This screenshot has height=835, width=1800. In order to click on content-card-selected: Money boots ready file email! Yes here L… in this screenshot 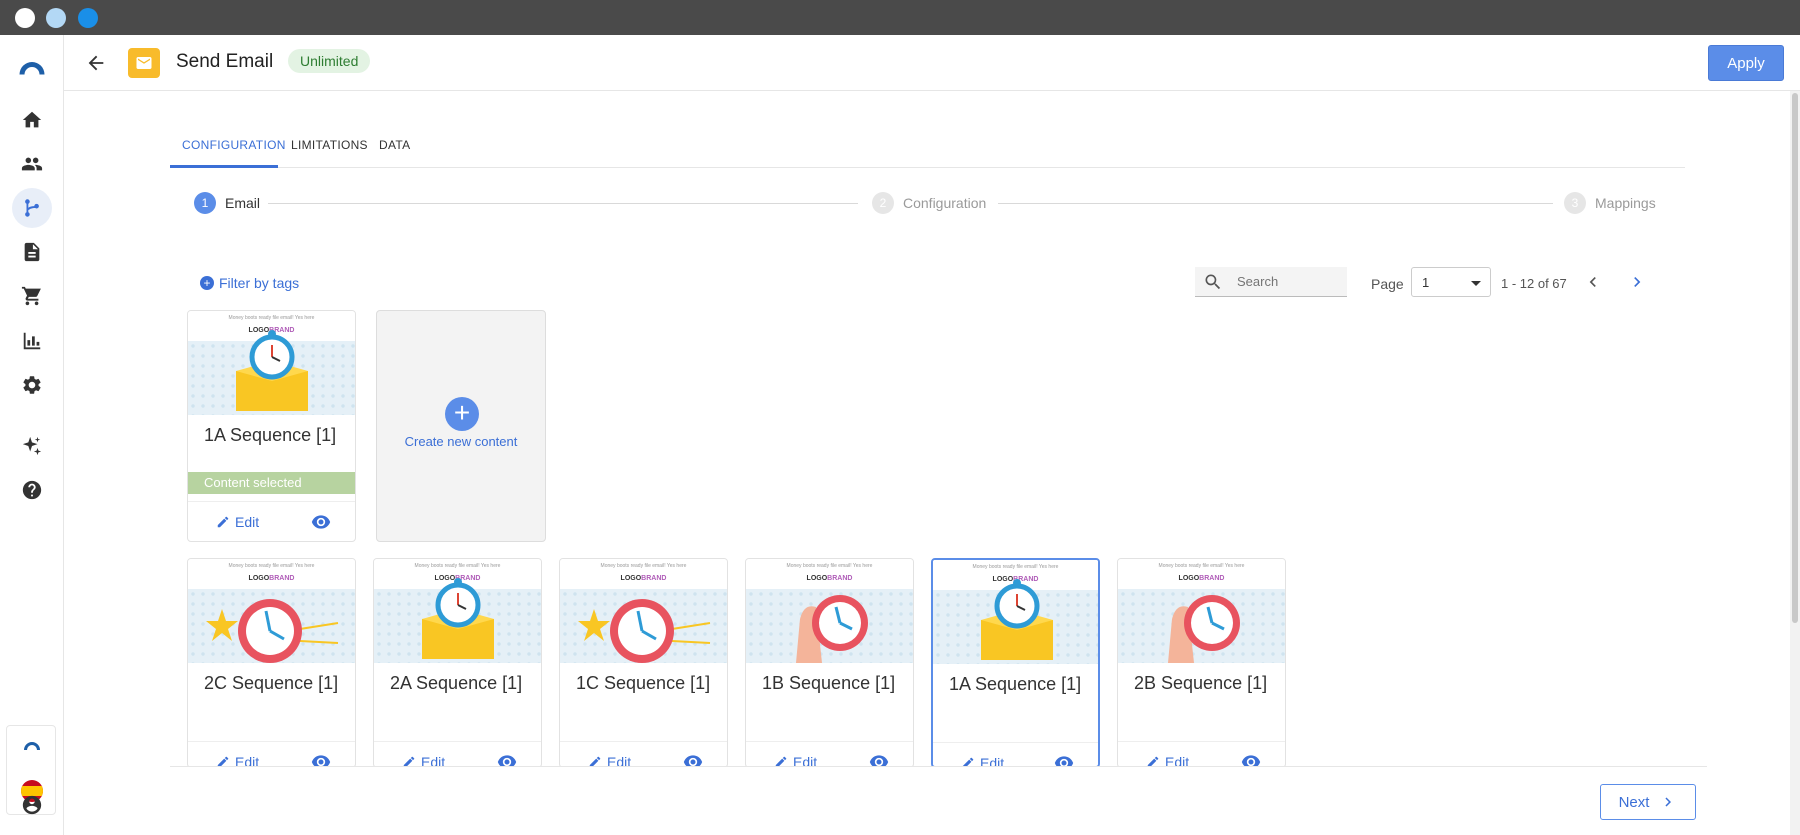, I will do `click(271, 426)`.